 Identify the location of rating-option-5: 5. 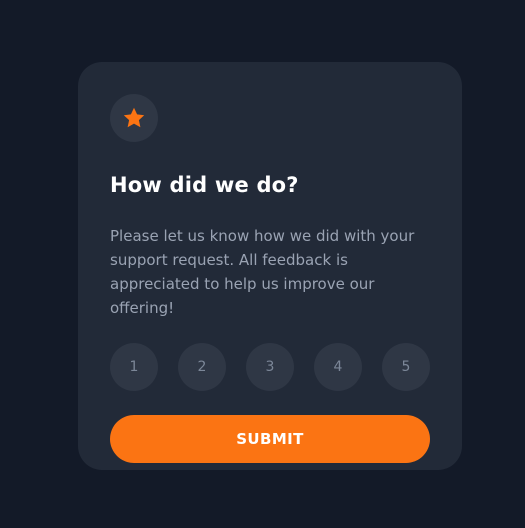
(406, 367).